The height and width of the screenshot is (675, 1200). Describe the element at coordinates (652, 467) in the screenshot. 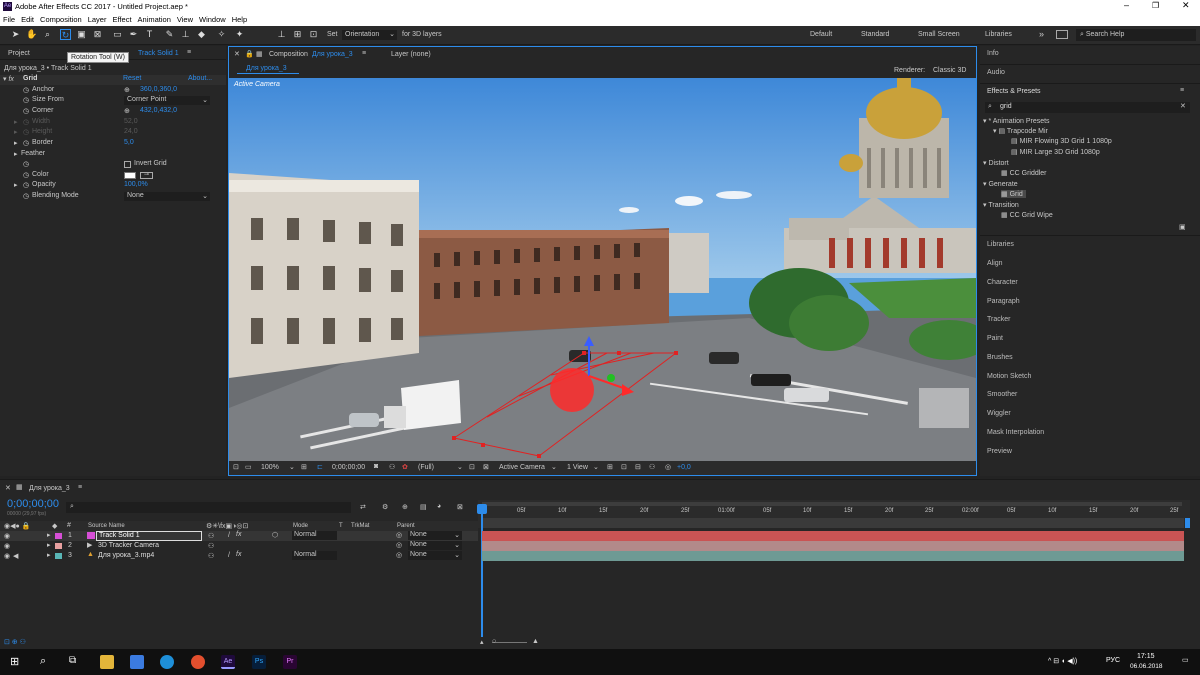

I see `flowchart-icon: ⚇` at that location.